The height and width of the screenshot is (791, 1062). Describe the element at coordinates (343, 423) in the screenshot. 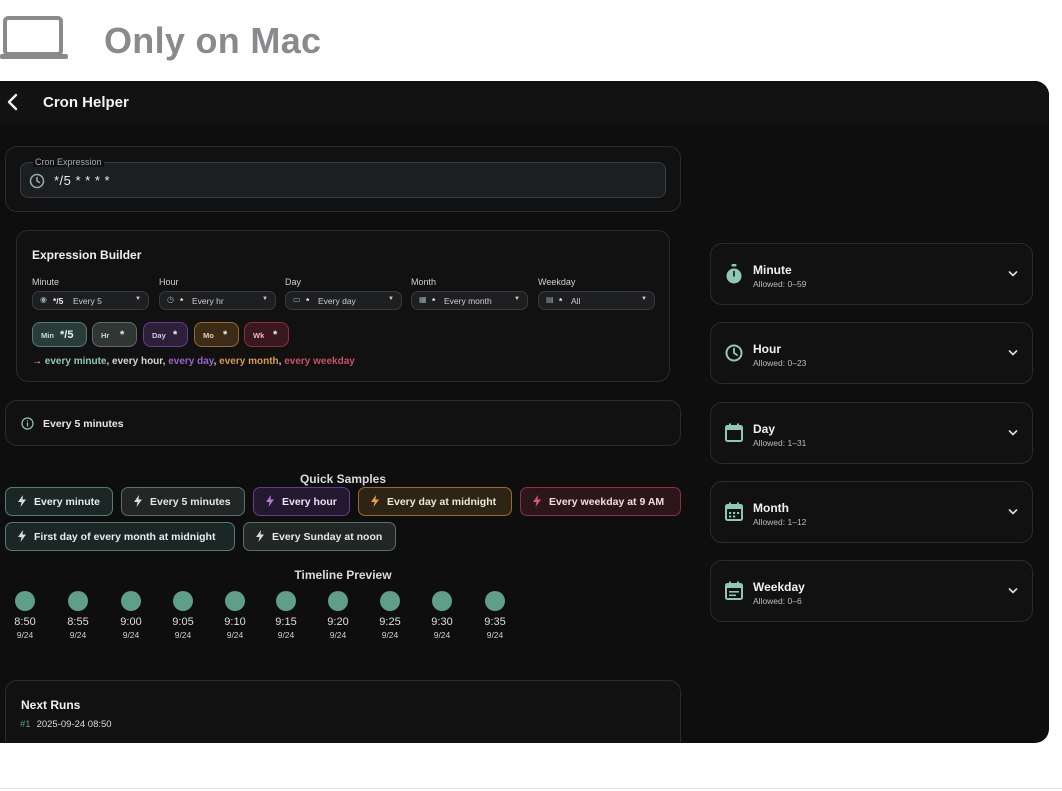

I see `description-card: Every 5 minutes` at that location.